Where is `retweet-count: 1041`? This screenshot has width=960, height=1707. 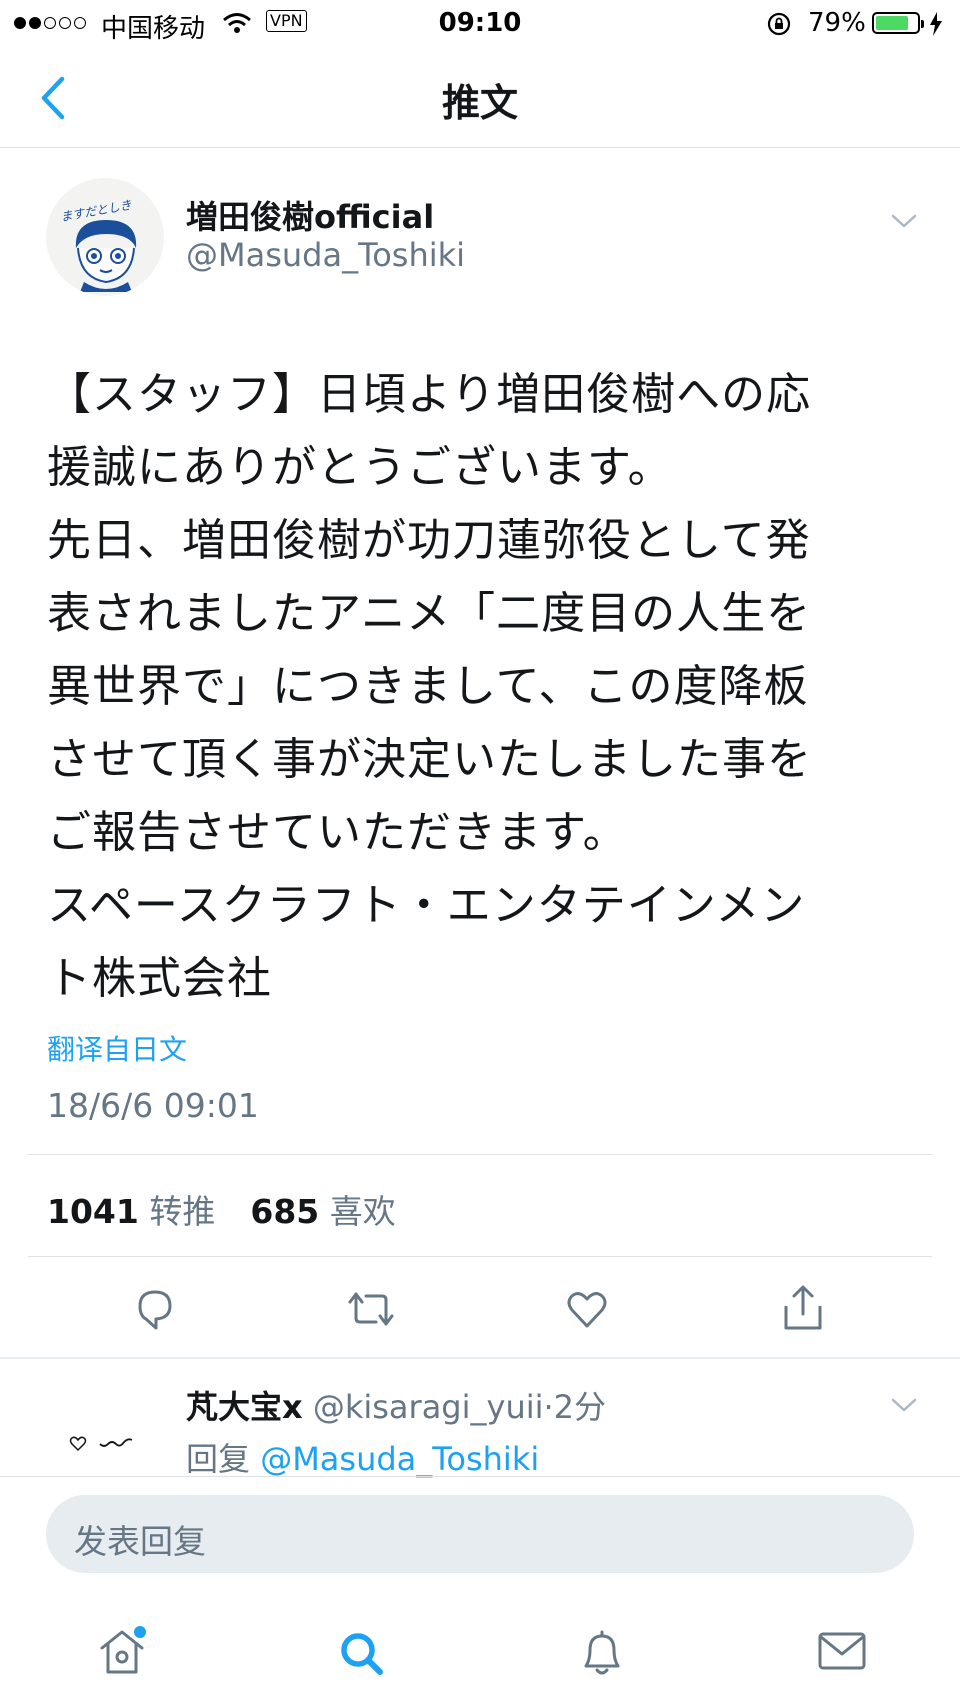 retweet-count: 1041 is located at coordinates (93, 1211).